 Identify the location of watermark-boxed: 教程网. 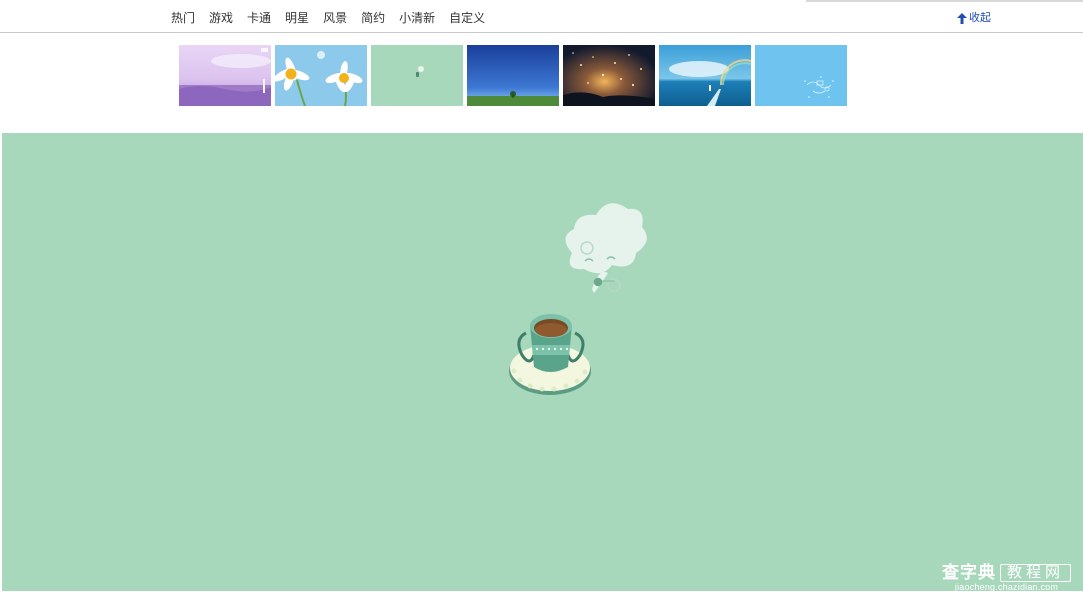
(1035, 572).